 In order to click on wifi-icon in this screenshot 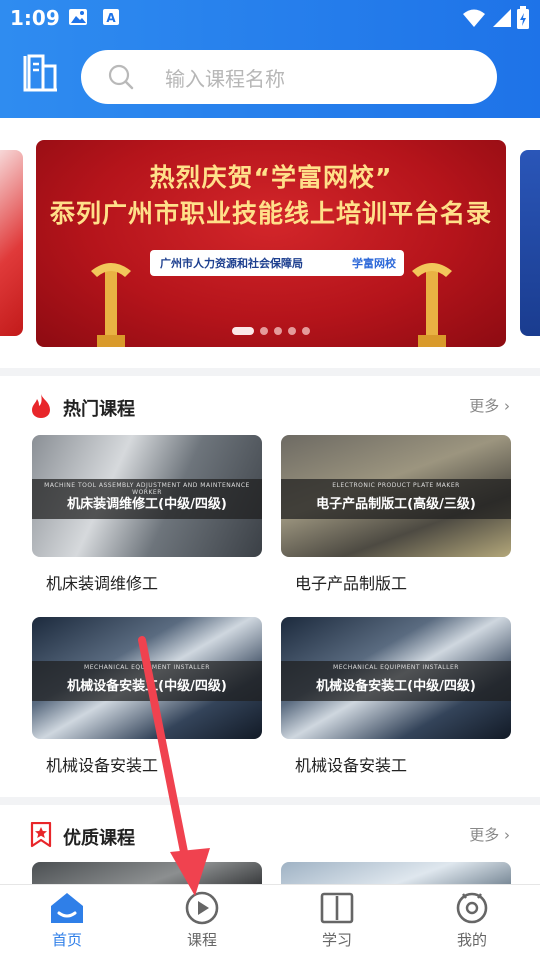, I will do `click(474, 18)`.